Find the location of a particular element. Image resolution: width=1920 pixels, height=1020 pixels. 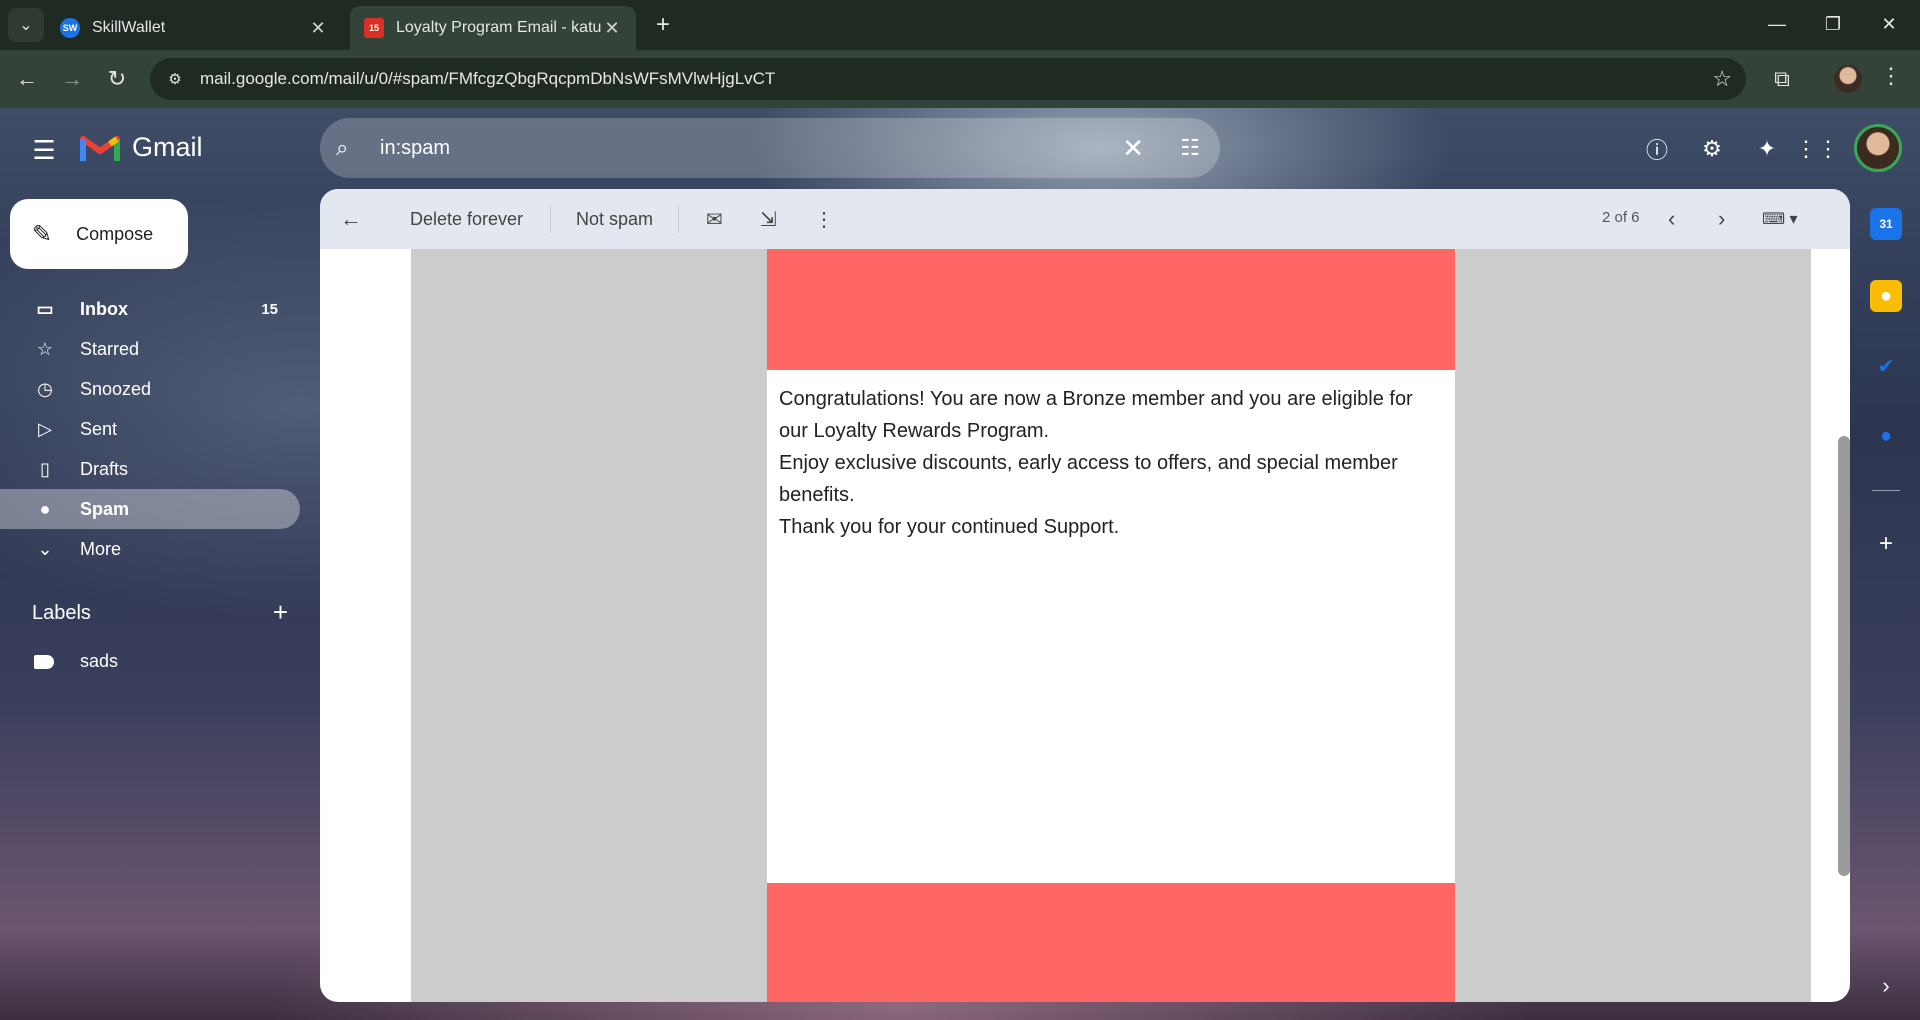

minimize-button: — is located at coordinates (1777, 24).